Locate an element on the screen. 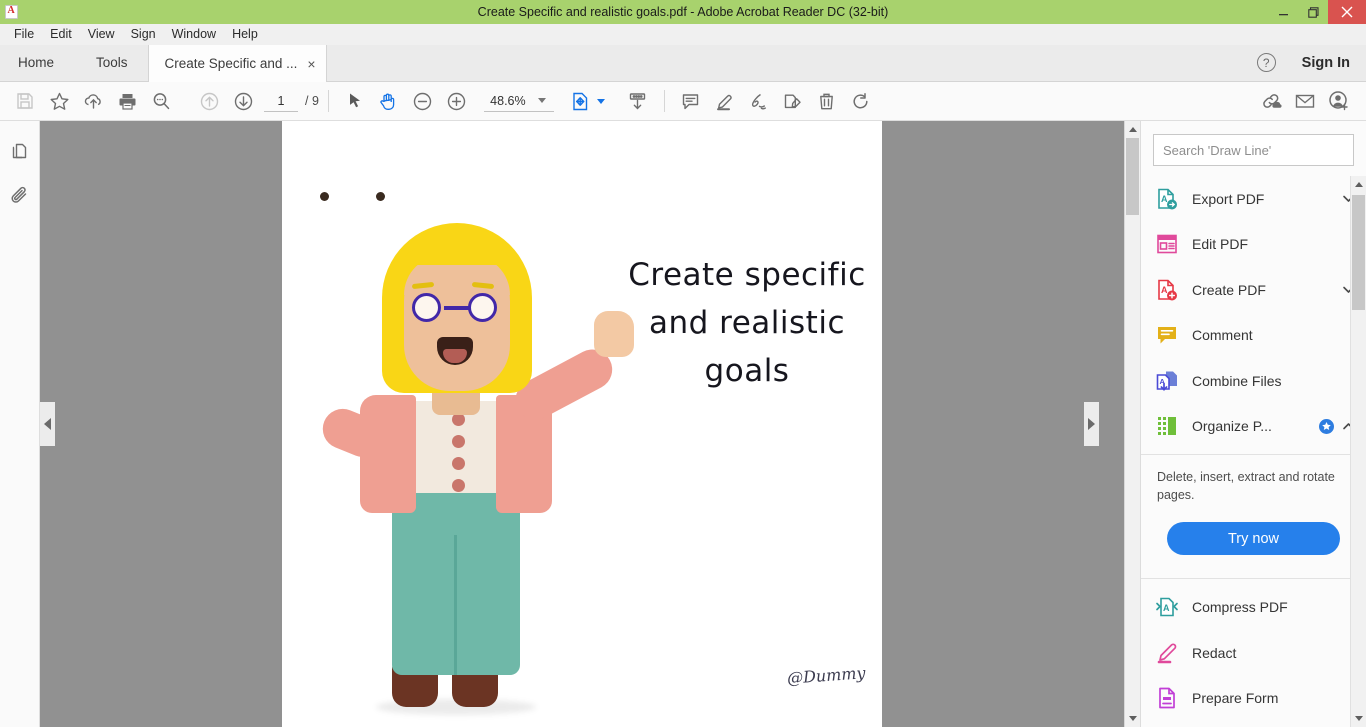 The height and width of the screenshot is (727, 1366). panel-scroll-up-icon is located at coordinates (1358, 184).